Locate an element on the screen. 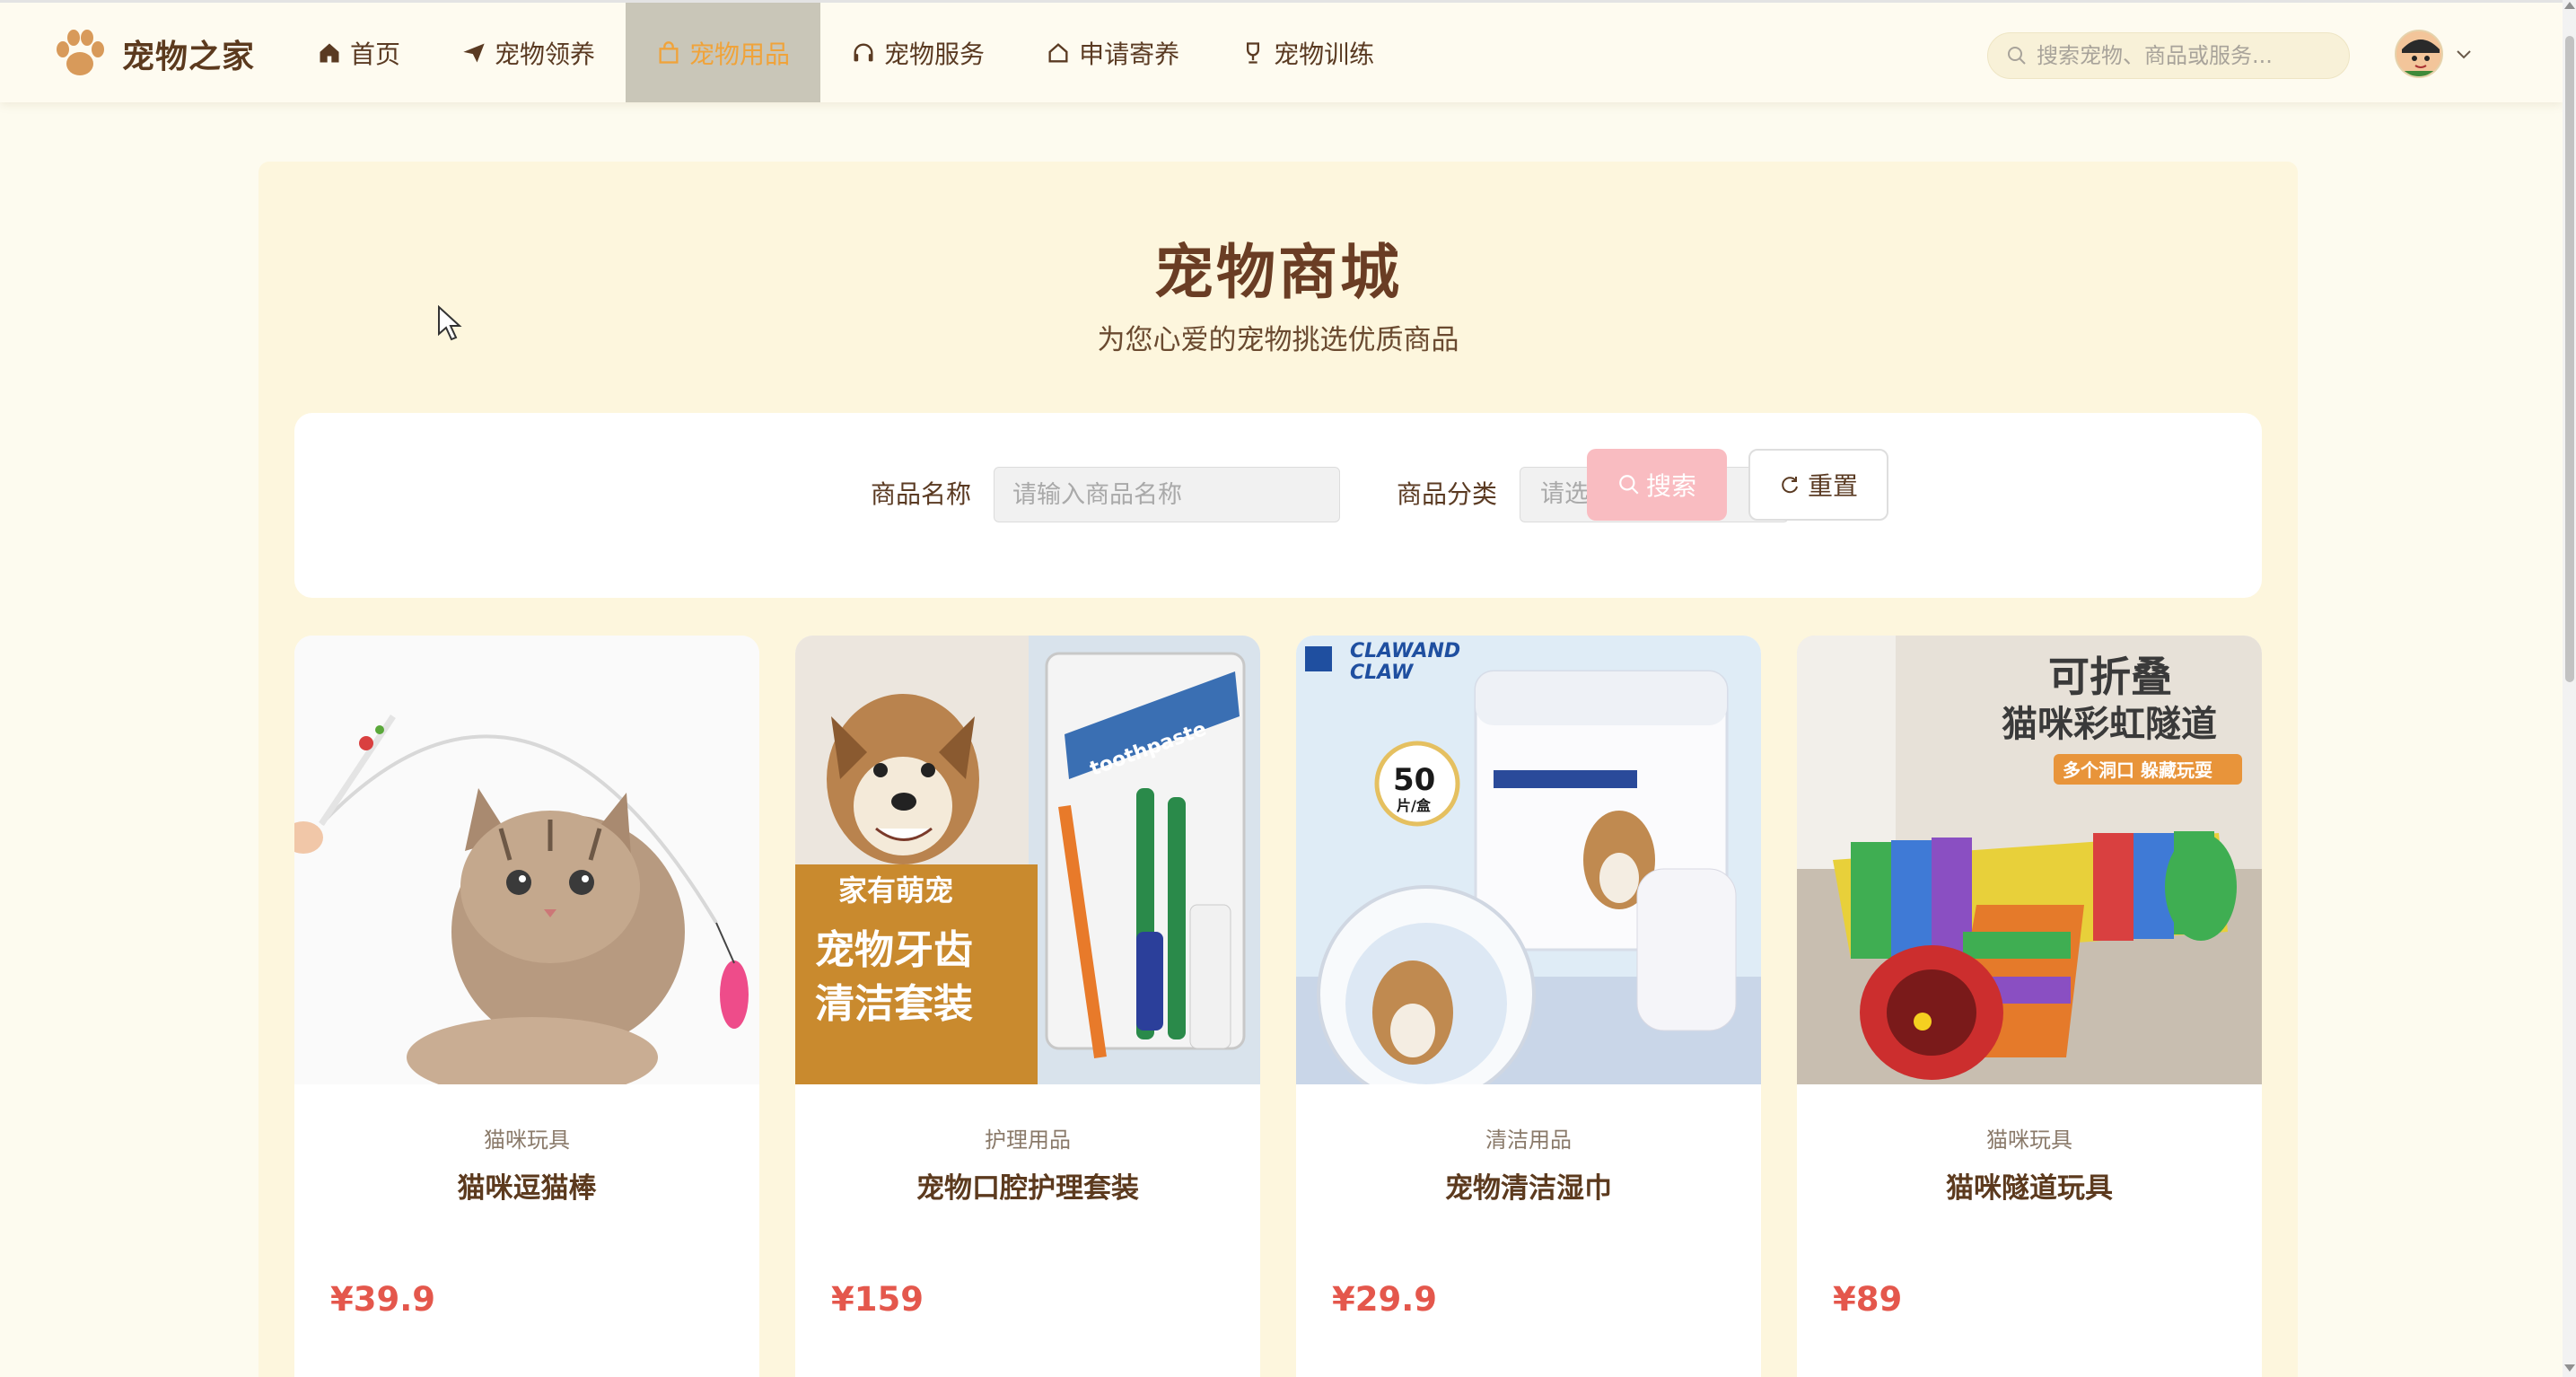 This screenshot has width=2576, height=1377. chevron-down-icon is located at coordinates (2464, 54).